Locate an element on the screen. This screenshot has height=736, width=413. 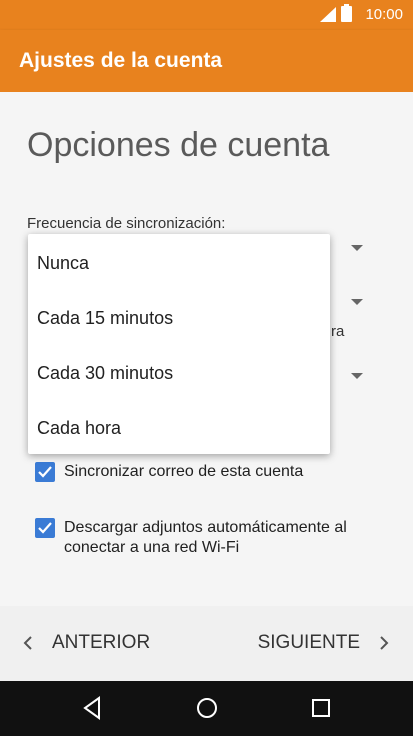
system-nav-bar is located at coordinates (206, 708).